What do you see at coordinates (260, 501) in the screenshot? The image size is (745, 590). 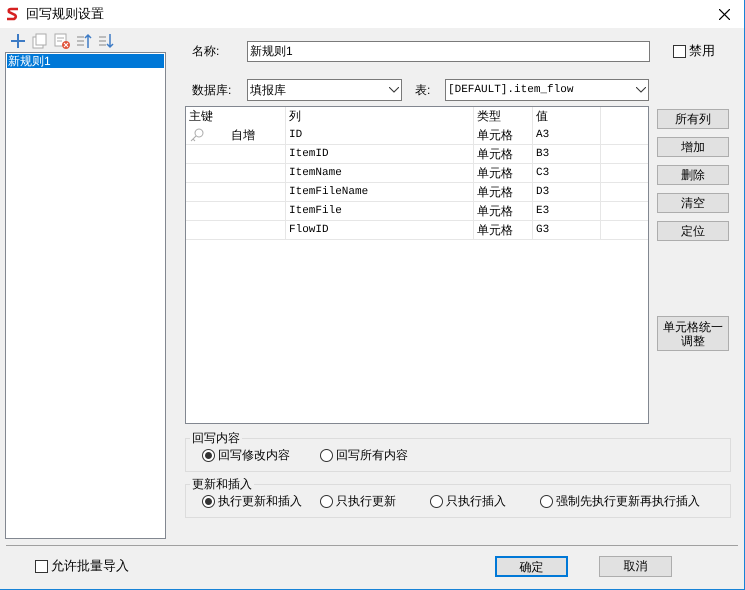 I see `radio-label: 执行更新和插入` at bounding box center [260, 501].